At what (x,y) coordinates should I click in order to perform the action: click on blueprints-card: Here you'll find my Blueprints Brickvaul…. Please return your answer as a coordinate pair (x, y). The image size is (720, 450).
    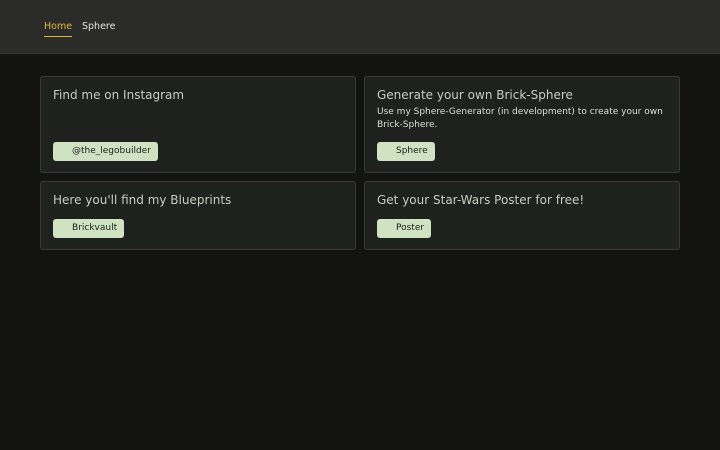
    Looking at the image, I should click on (198, 215).